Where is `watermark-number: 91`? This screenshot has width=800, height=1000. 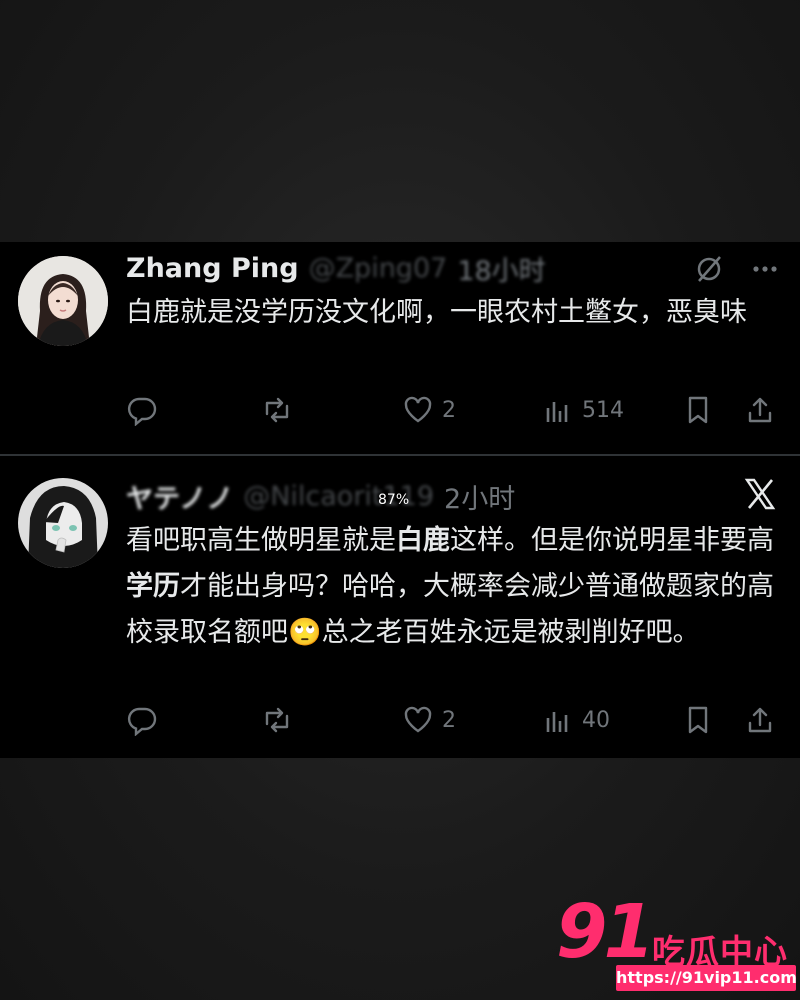
watermark-number: 91 is located at coordinates (605, 932).